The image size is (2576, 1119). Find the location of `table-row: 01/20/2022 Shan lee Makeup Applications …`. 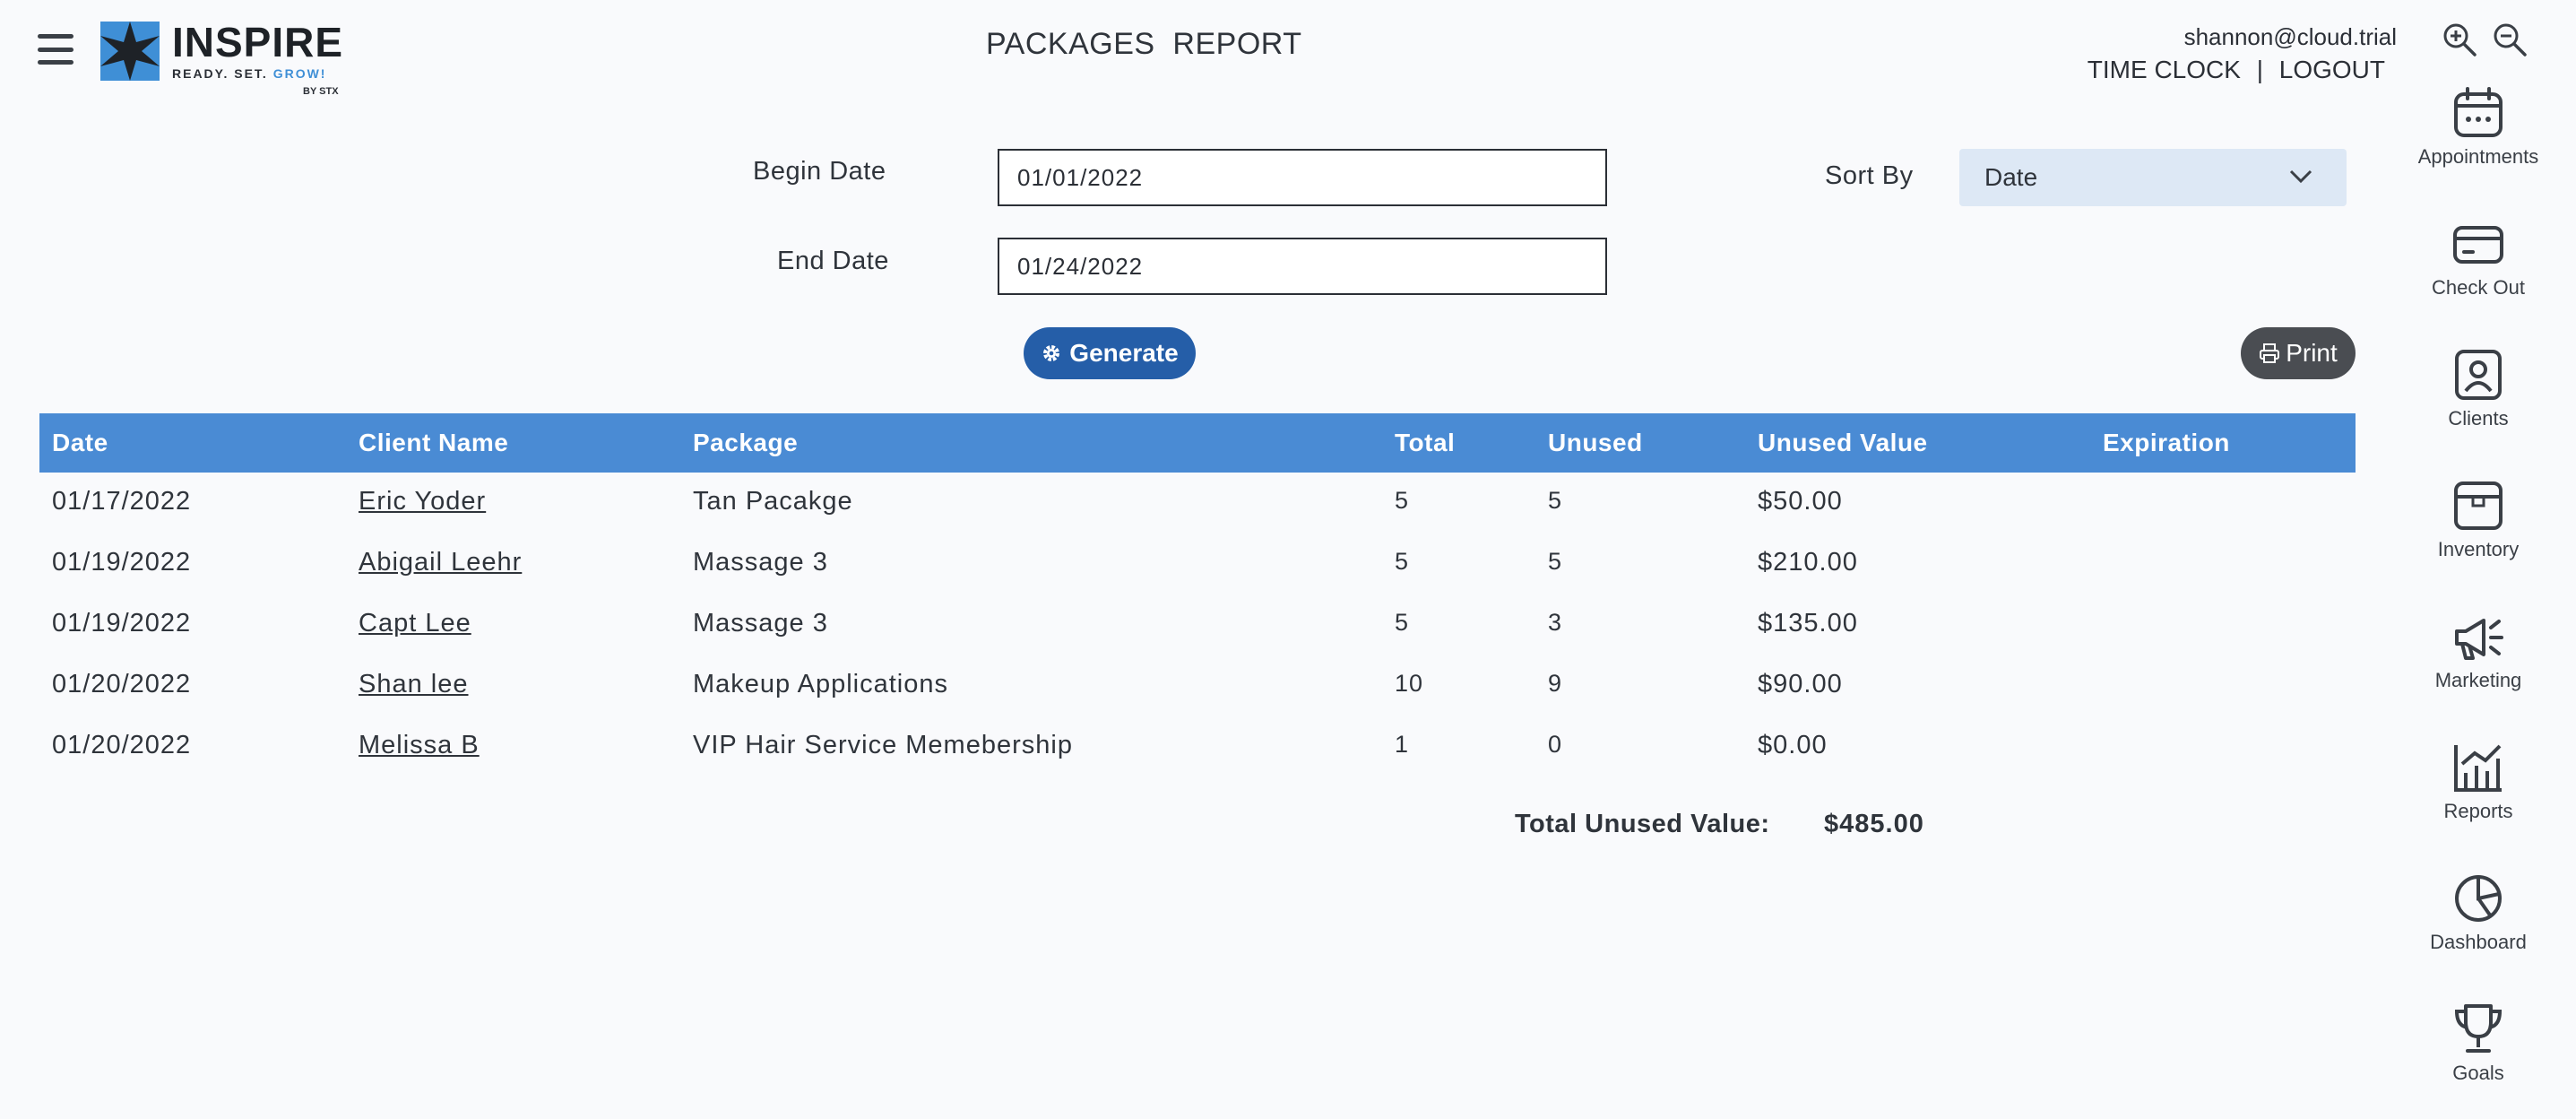

table-row: 01/20/2022 Shan lee Makeup Applications … is located at coordinates (1197, 685).